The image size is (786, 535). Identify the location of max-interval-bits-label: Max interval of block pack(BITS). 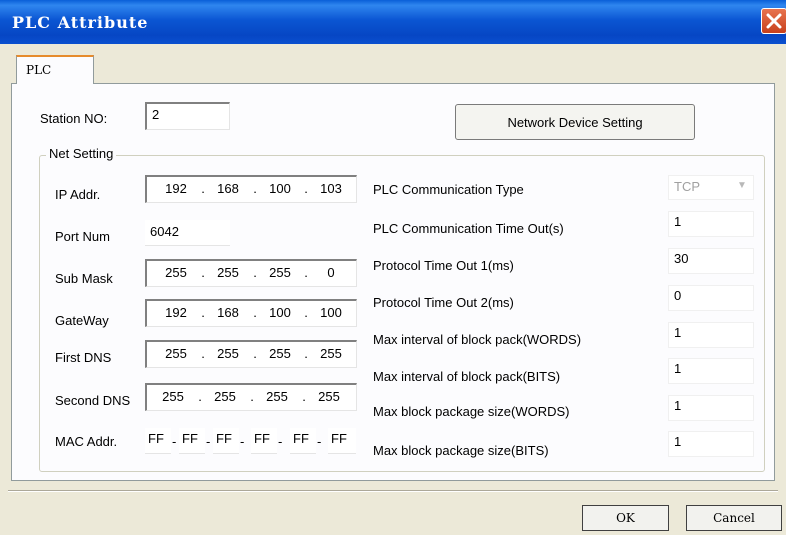
(467, 376).